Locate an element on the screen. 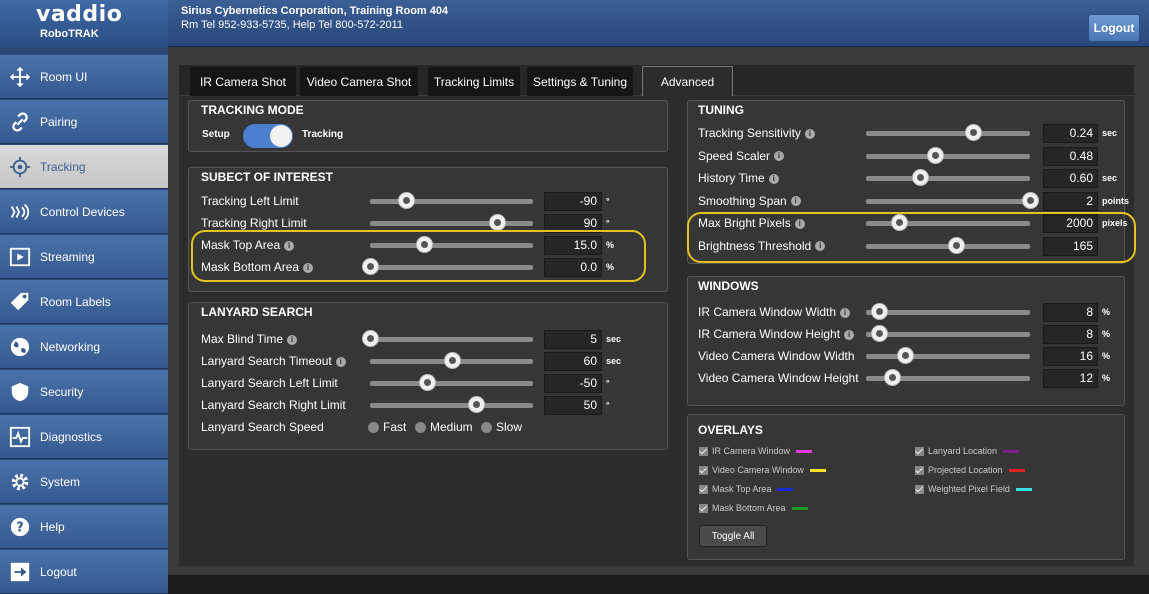  speed-scaler-slider-handle is located at coordinates (935, 155).